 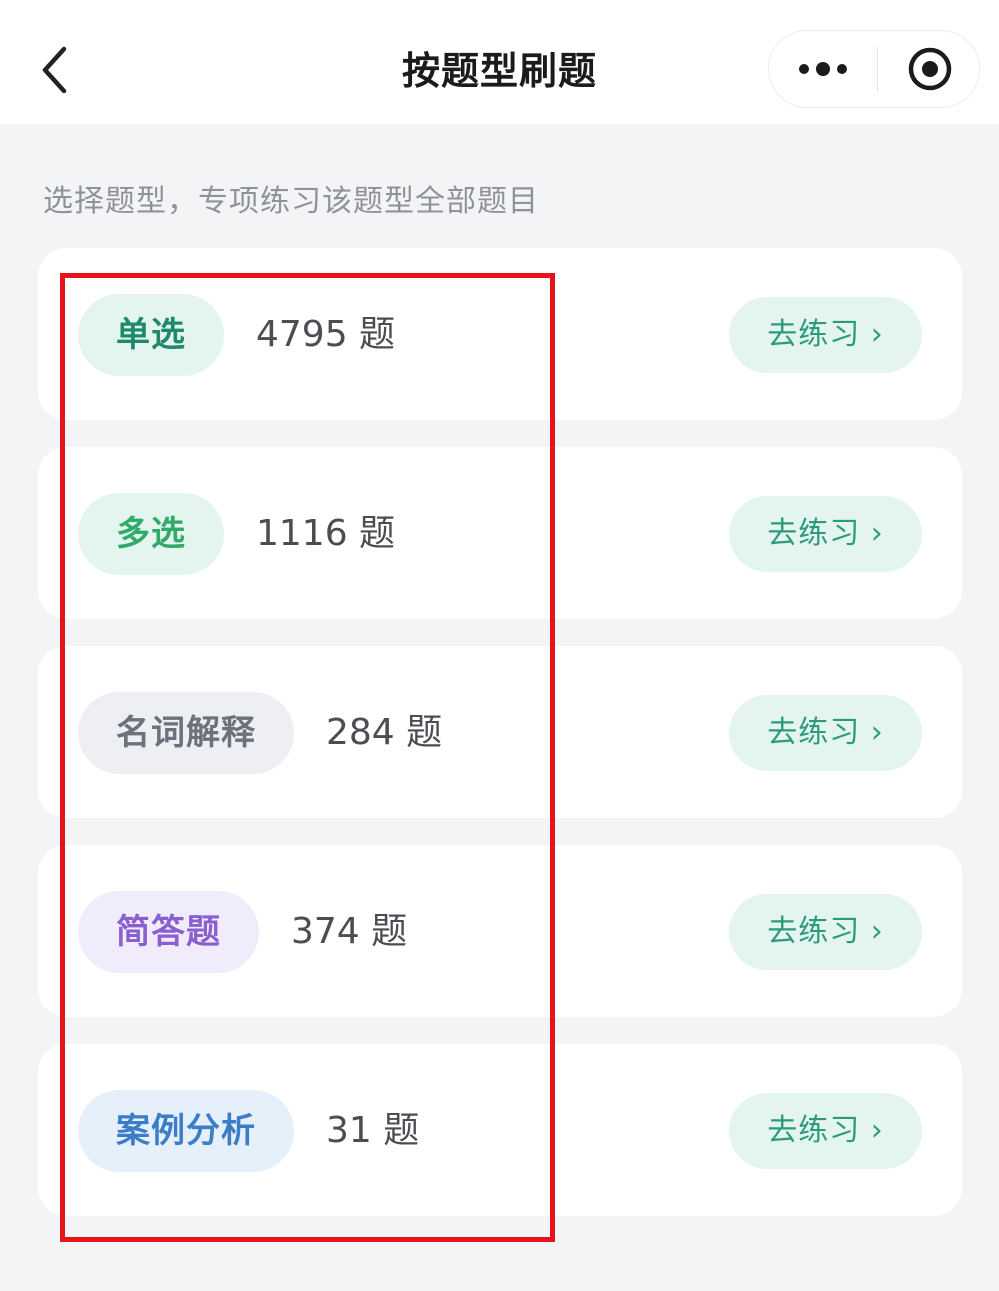 What do you see at coordinates (291, 201) in the screenshot?
I see `page-hint: 选择题型，专项练习该题型全部题目` at bounding box center [291, 201].